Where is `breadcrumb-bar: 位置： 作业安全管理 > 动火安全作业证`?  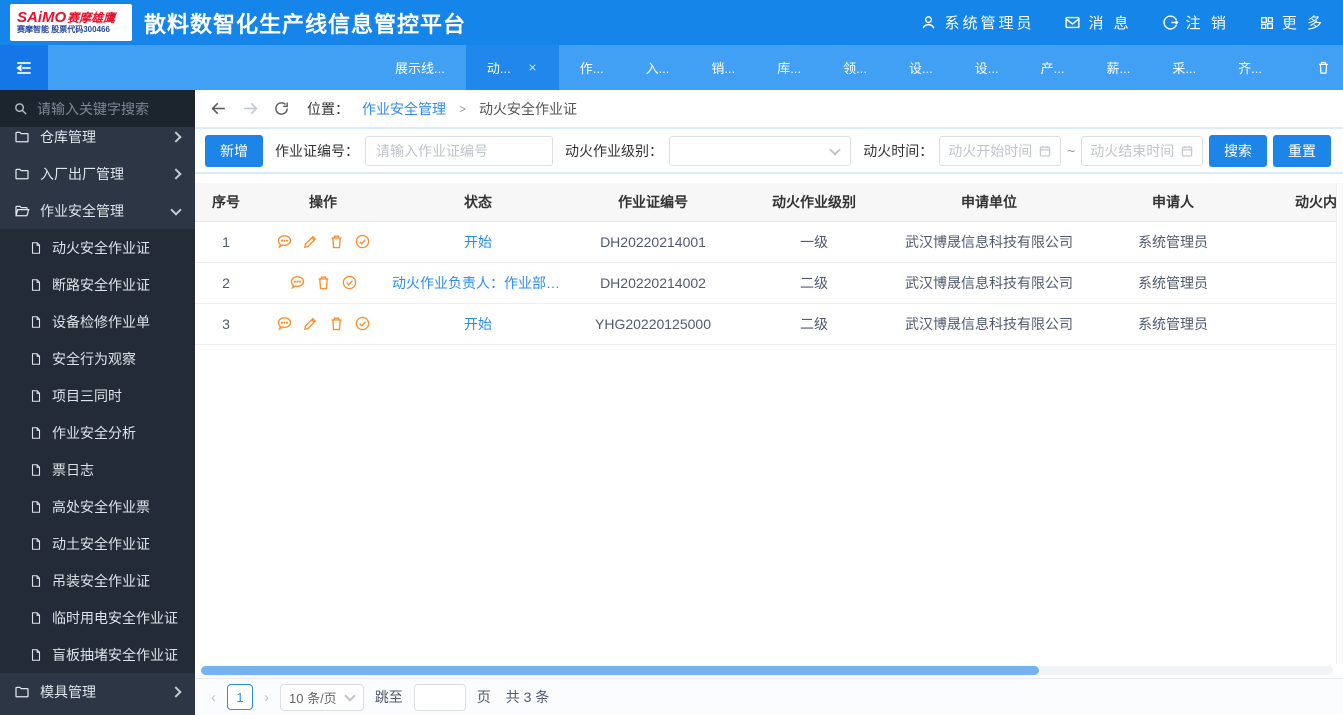
breadcrumb-bar: 位置： 作业安全管理 > 动火安全作业证 is located at coordinates (769, 109).